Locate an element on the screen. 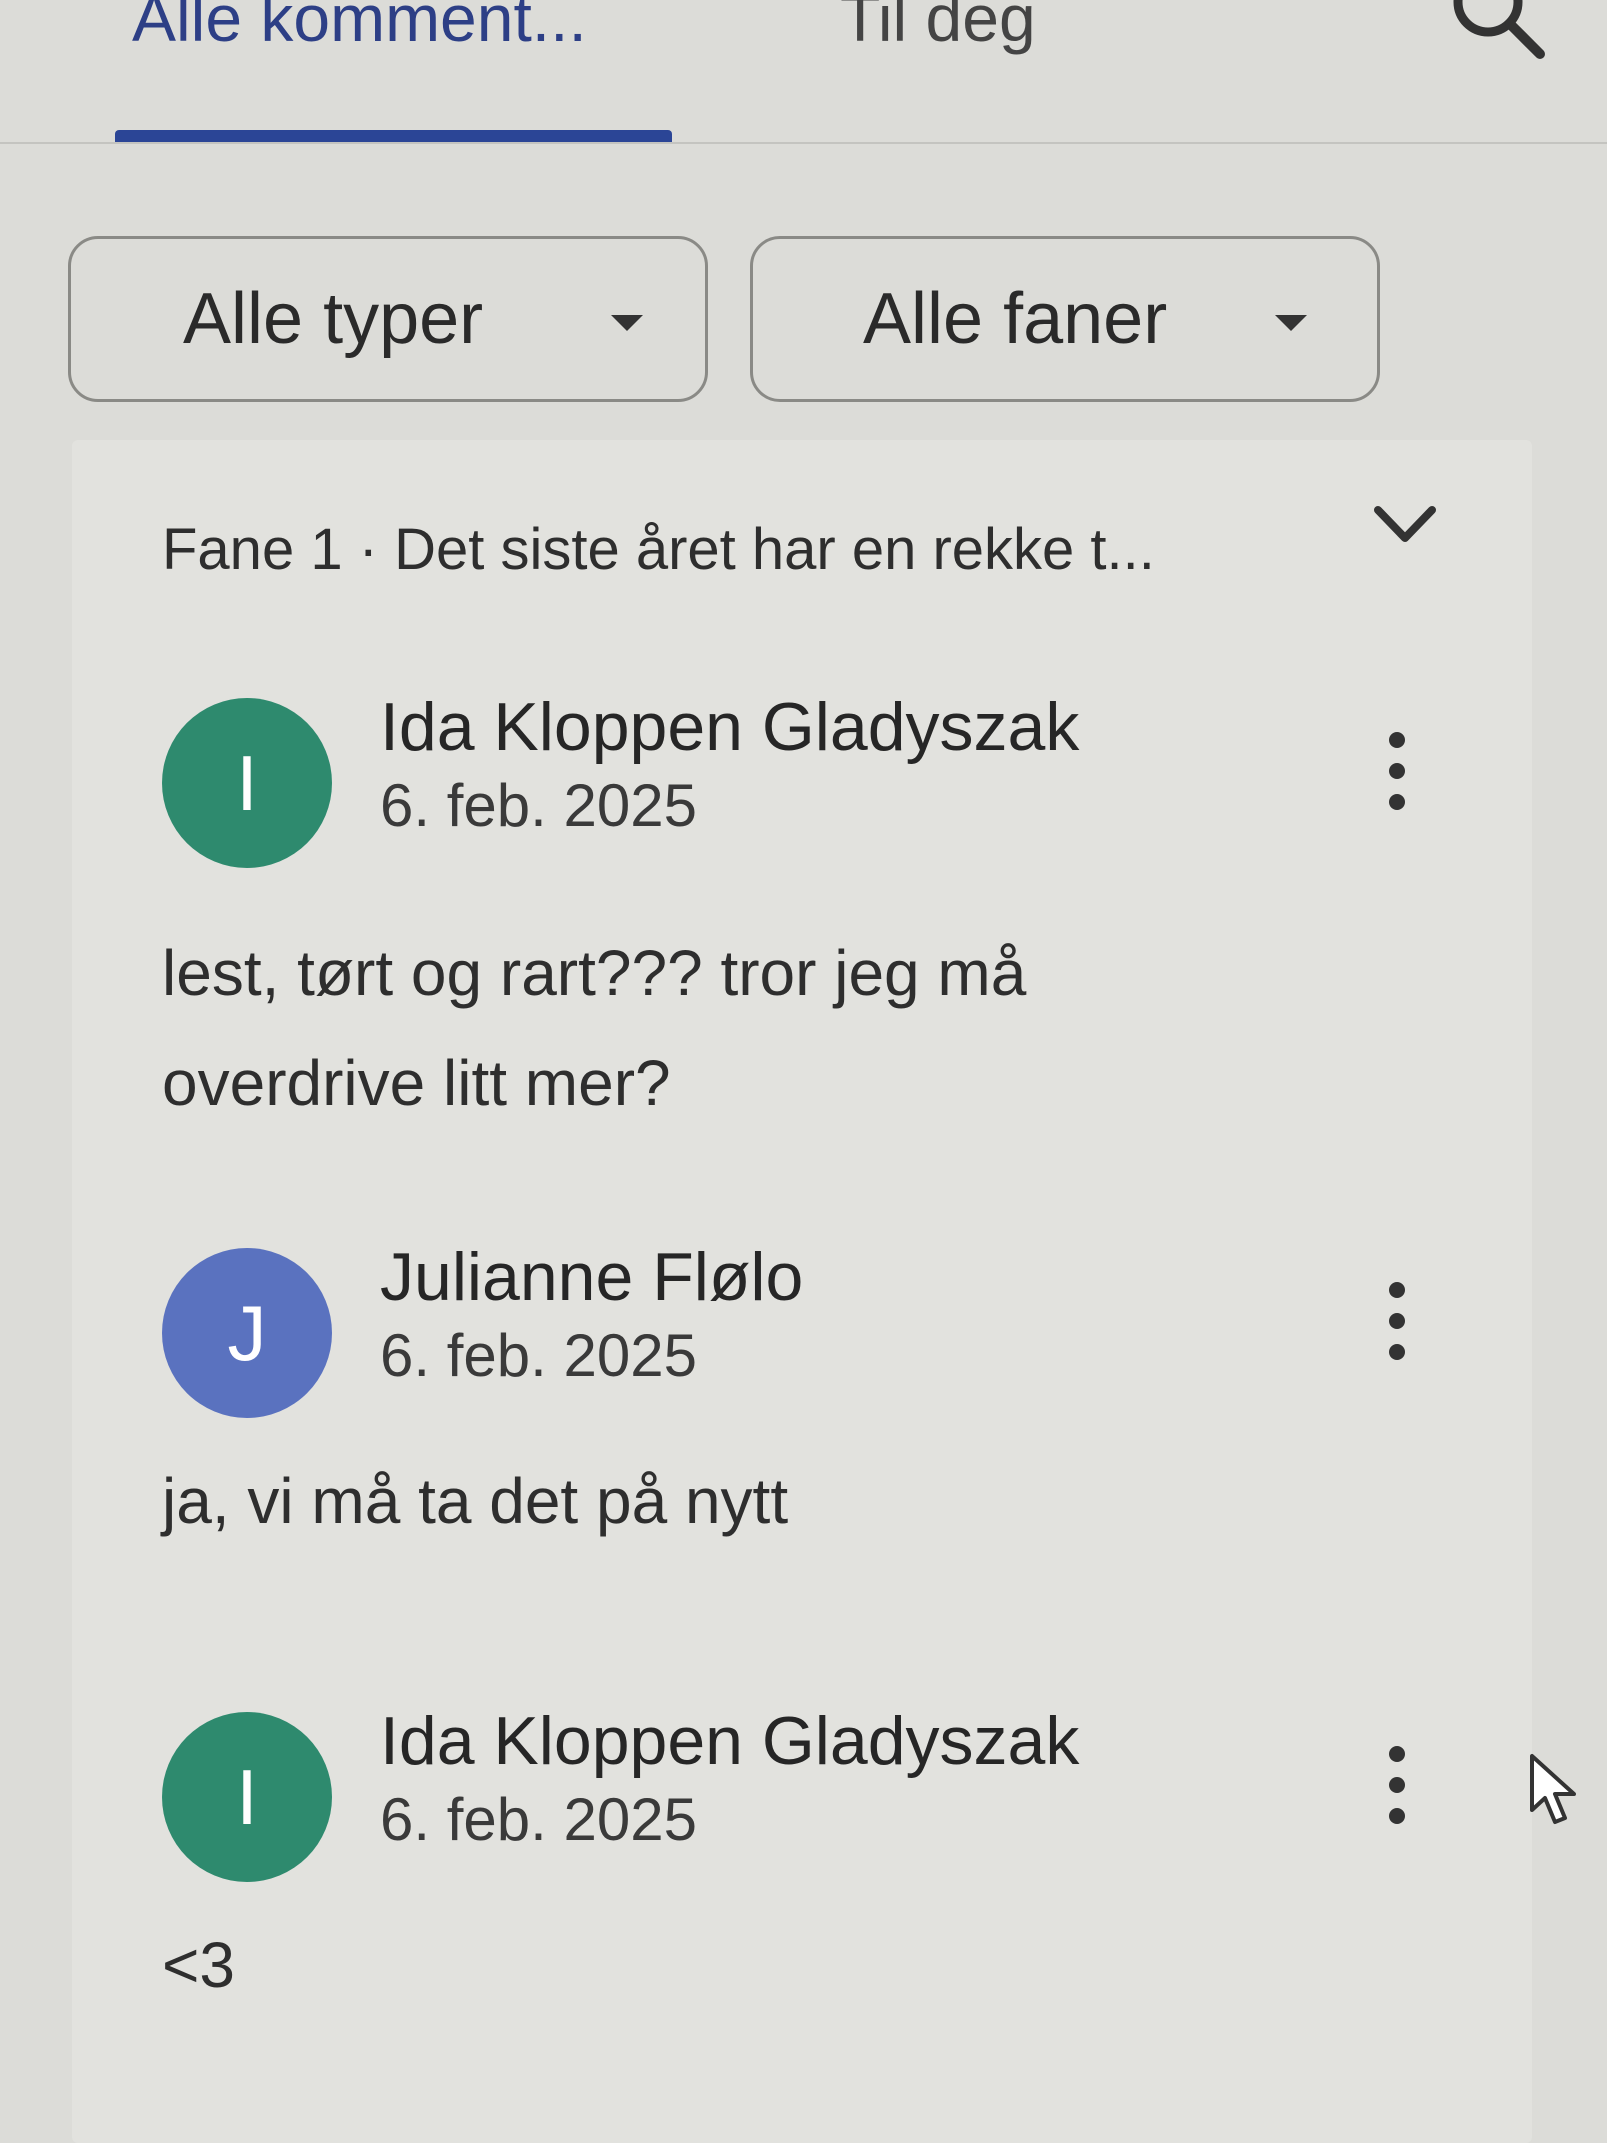  avatar-initial: J is located at coordinates (247, 1332).